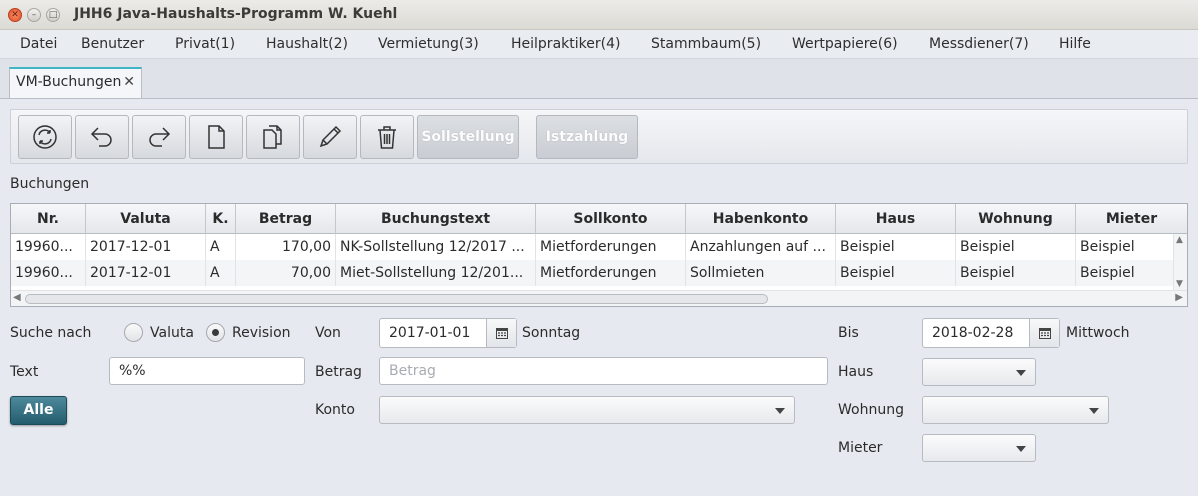  Describe the element at coordinates (112, 44) in the screenshot. I see `menu-benutzer: Benutzer` at that location.